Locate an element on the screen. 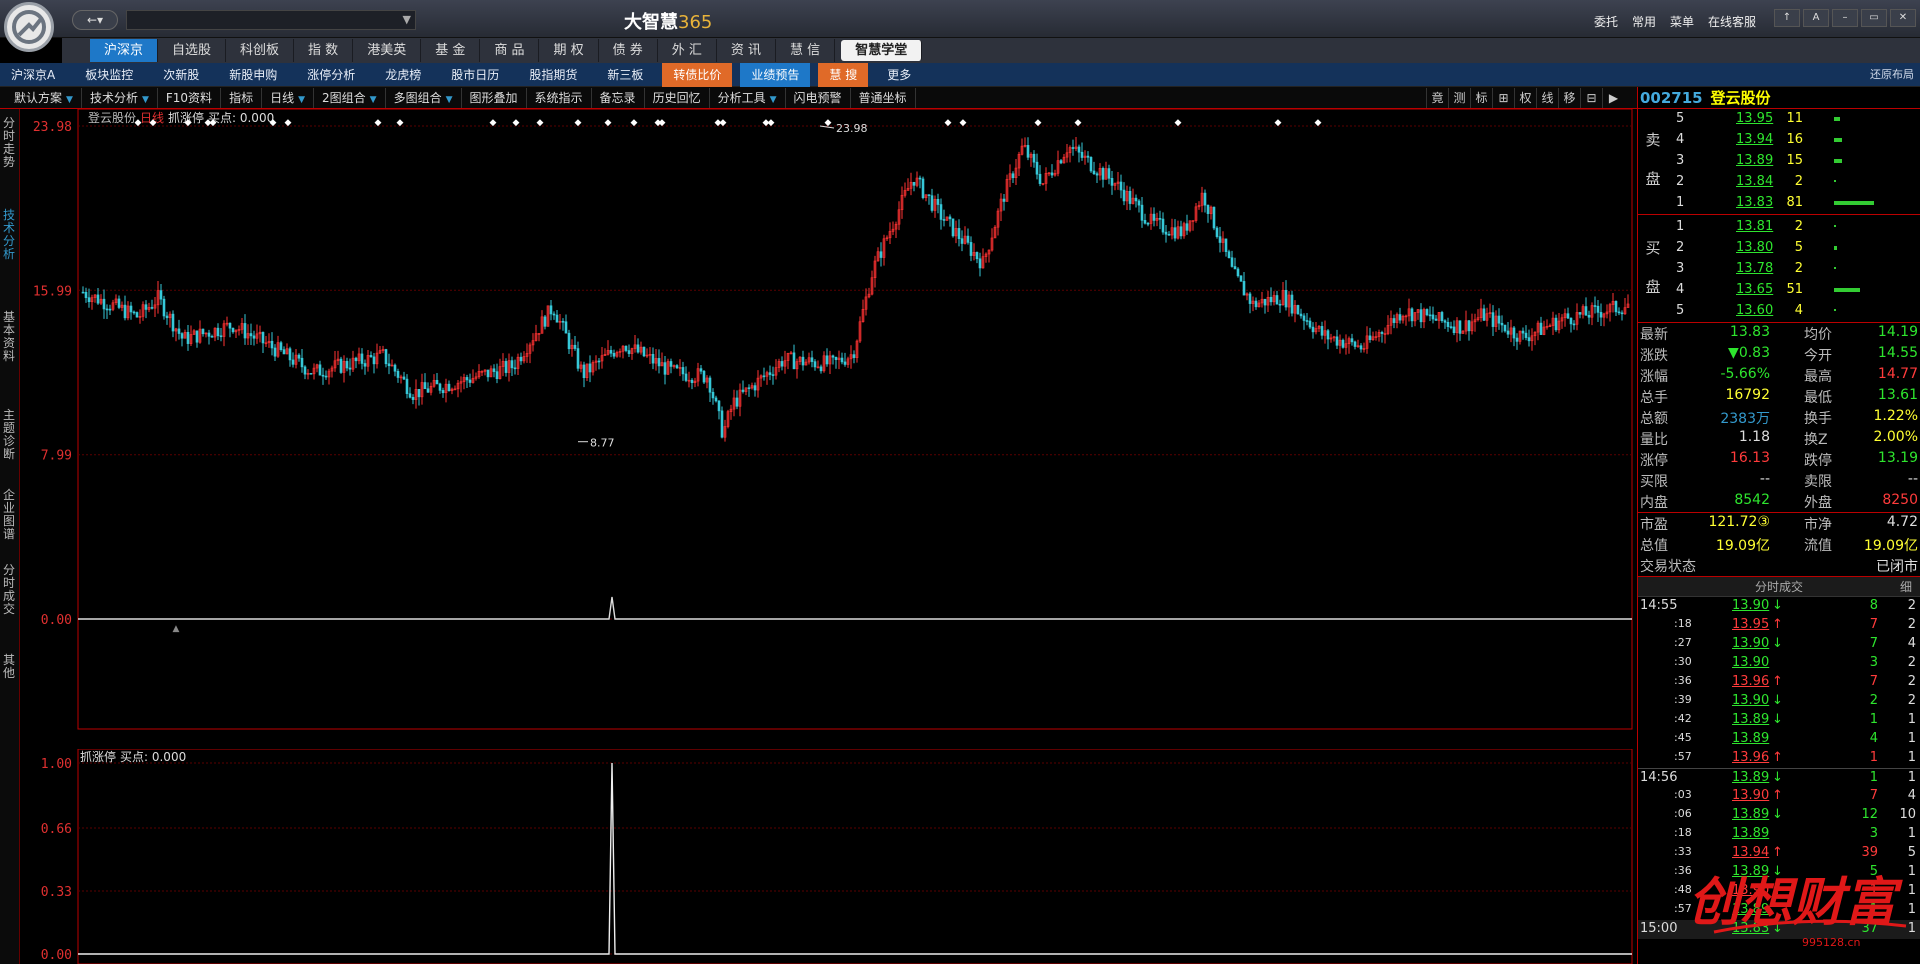  tool-icon: 竟 is located at coordinates (1437, 98).